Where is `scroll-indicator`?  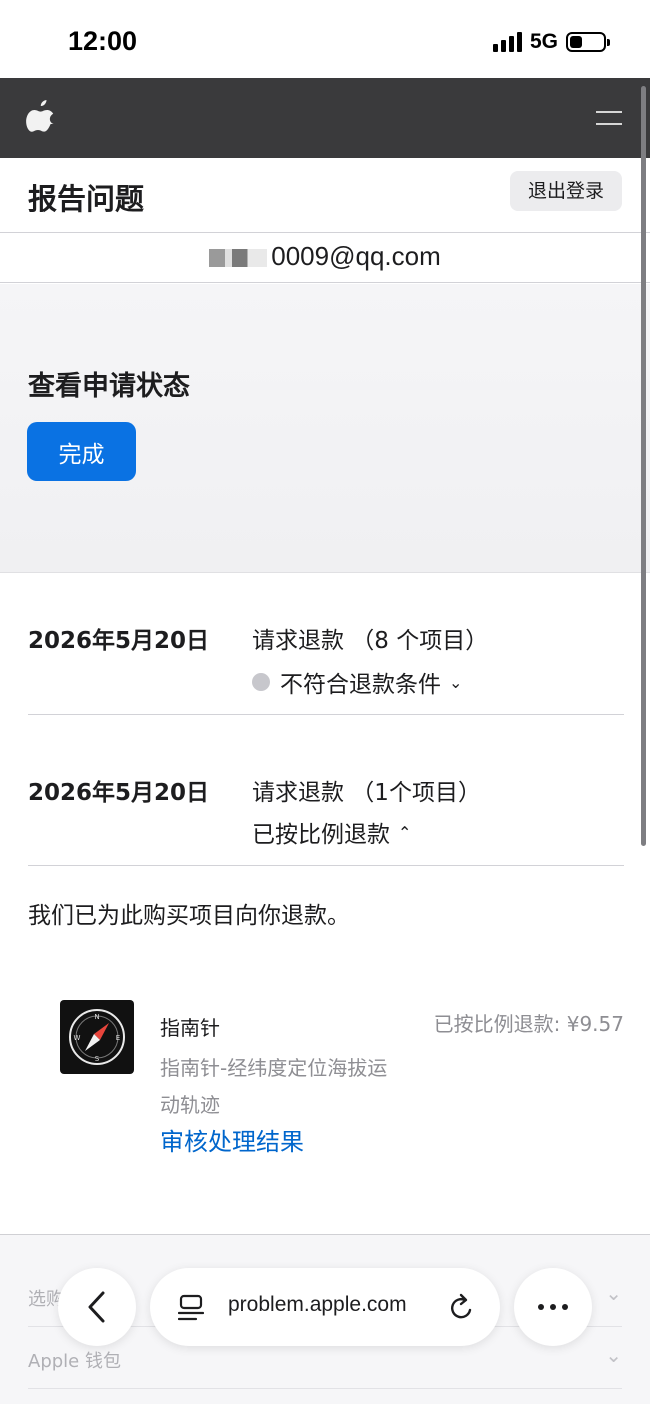 scroll-indicator is located at coordinates (643, 466).